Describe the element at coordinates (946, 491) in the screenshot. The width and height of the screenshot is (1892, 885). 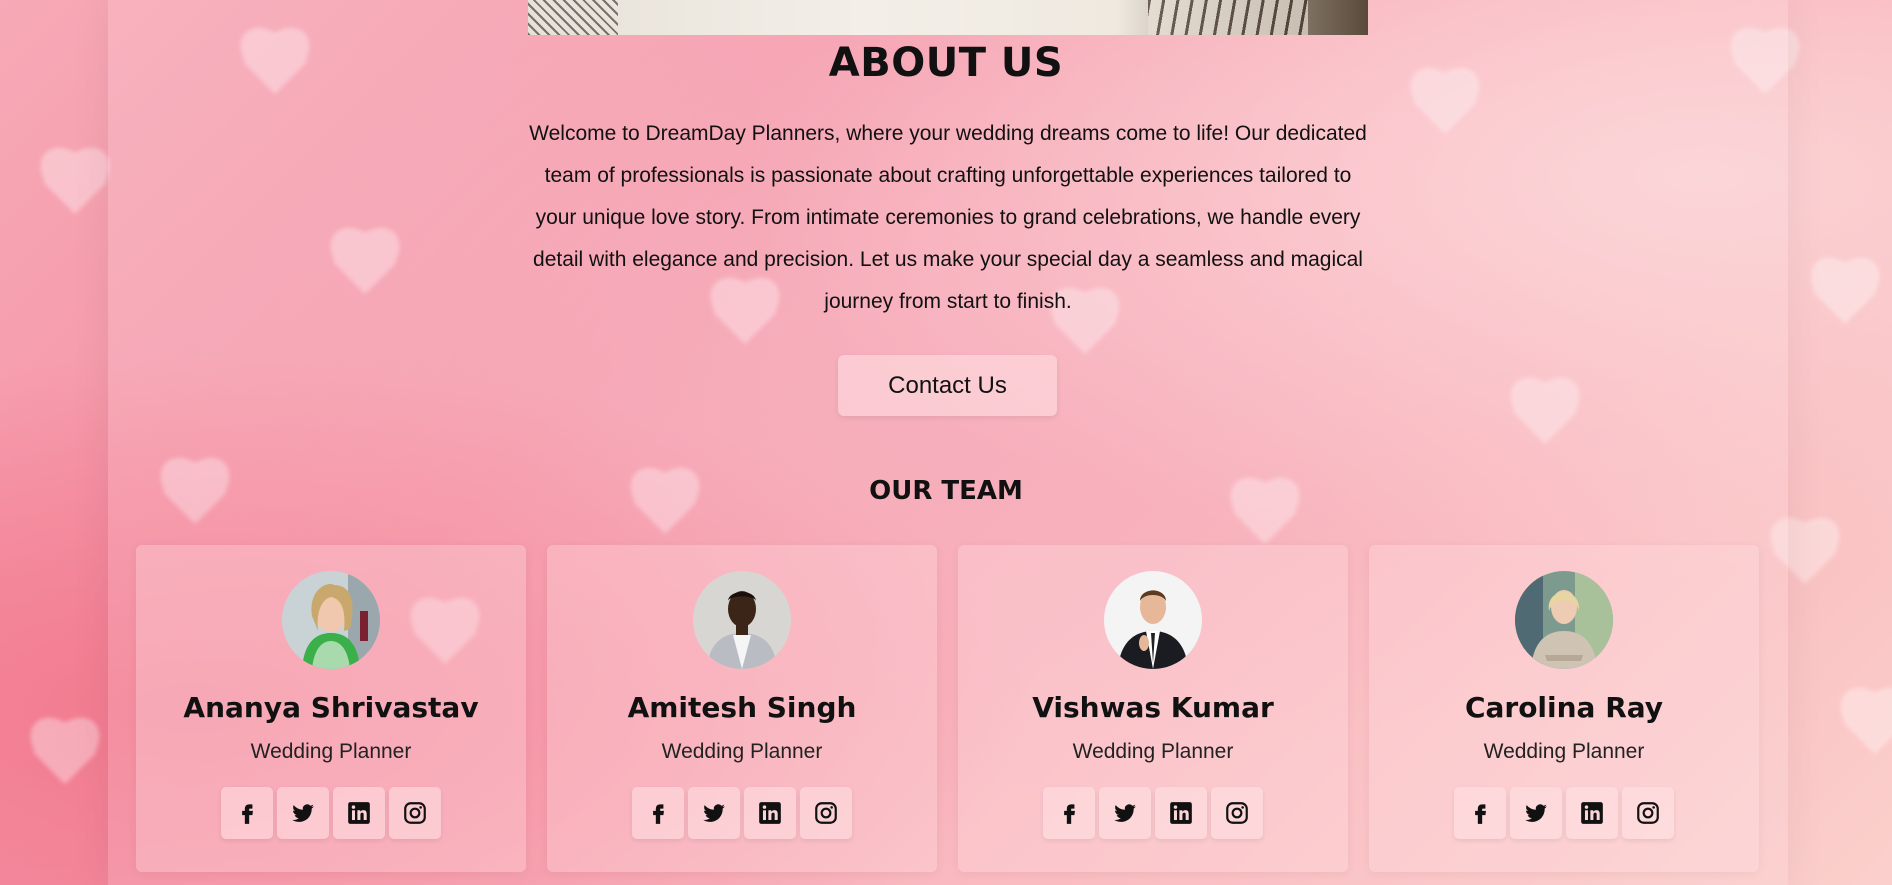
I see `team-title: OUR TEAM` at that location.